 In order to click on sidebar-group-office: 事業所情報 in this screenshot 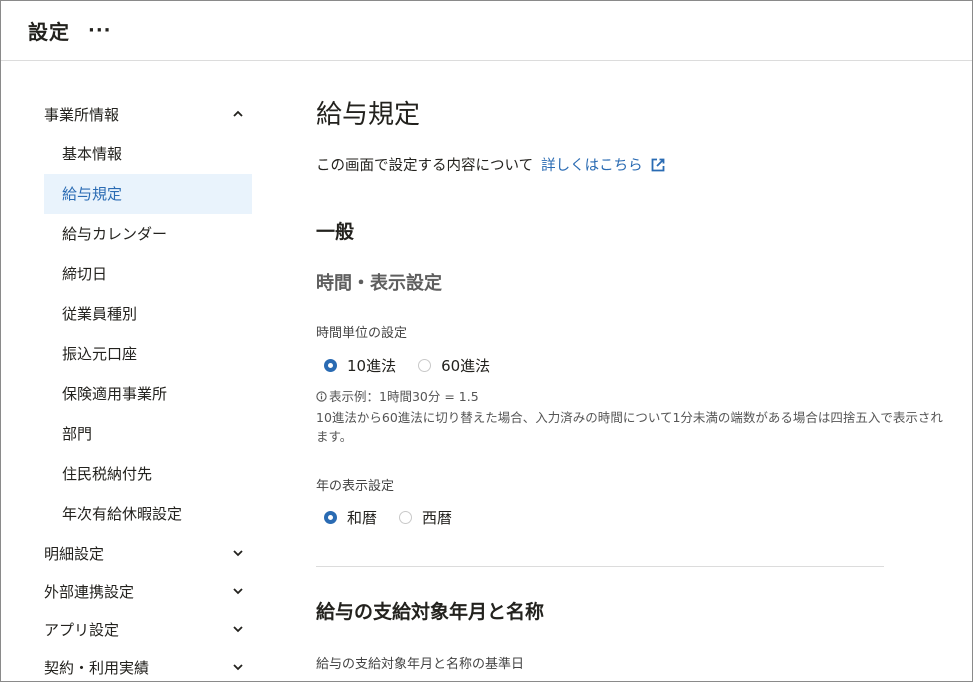, I will do `click(148, 114)`.